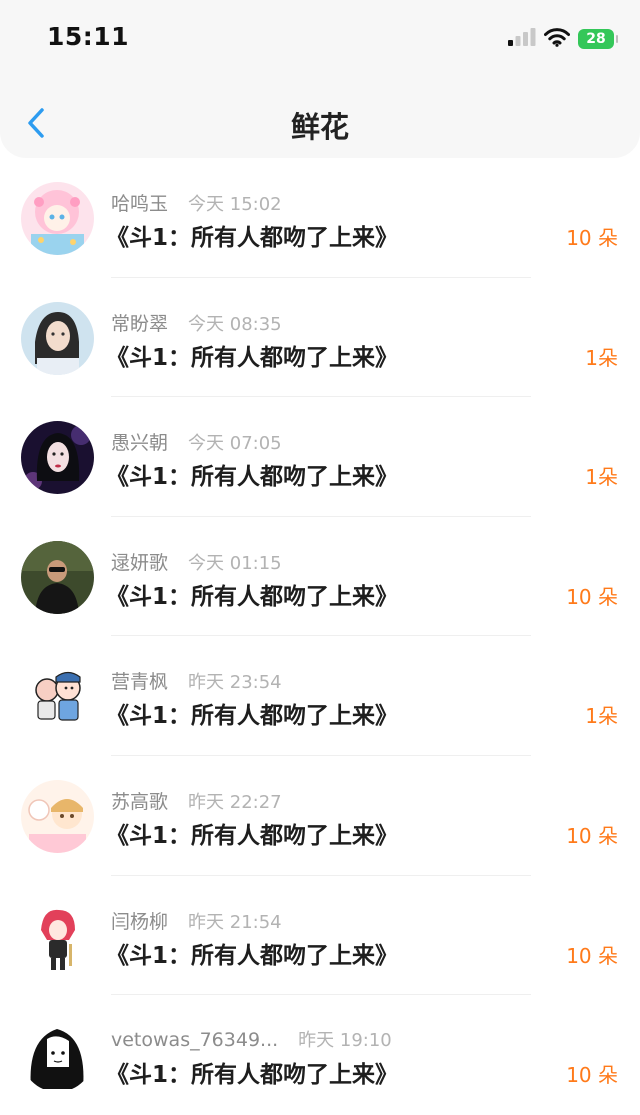  Describe the element at coordinates (235, 563) in the screenshot. I see `timestamp: 今天 01:15` at that location.